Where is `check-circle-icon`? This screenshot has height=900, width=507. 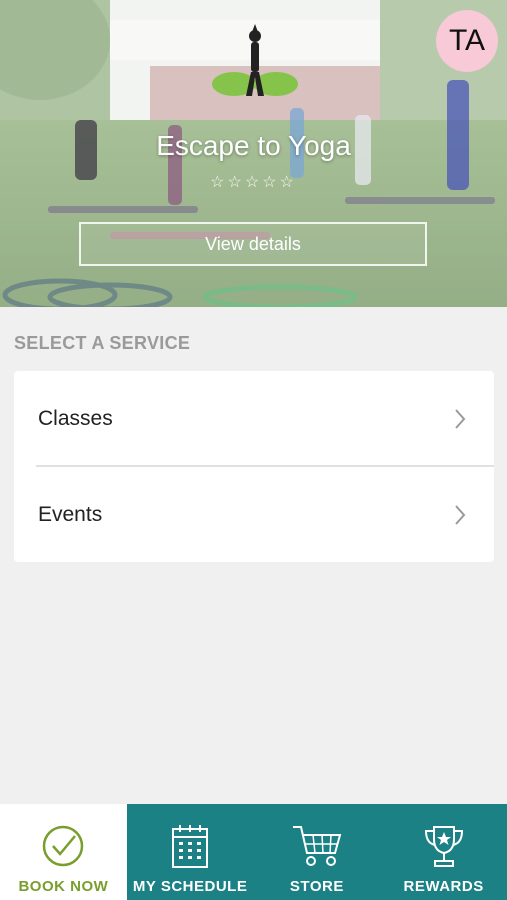 check-circle-icon is located at coordinates (63, 846).